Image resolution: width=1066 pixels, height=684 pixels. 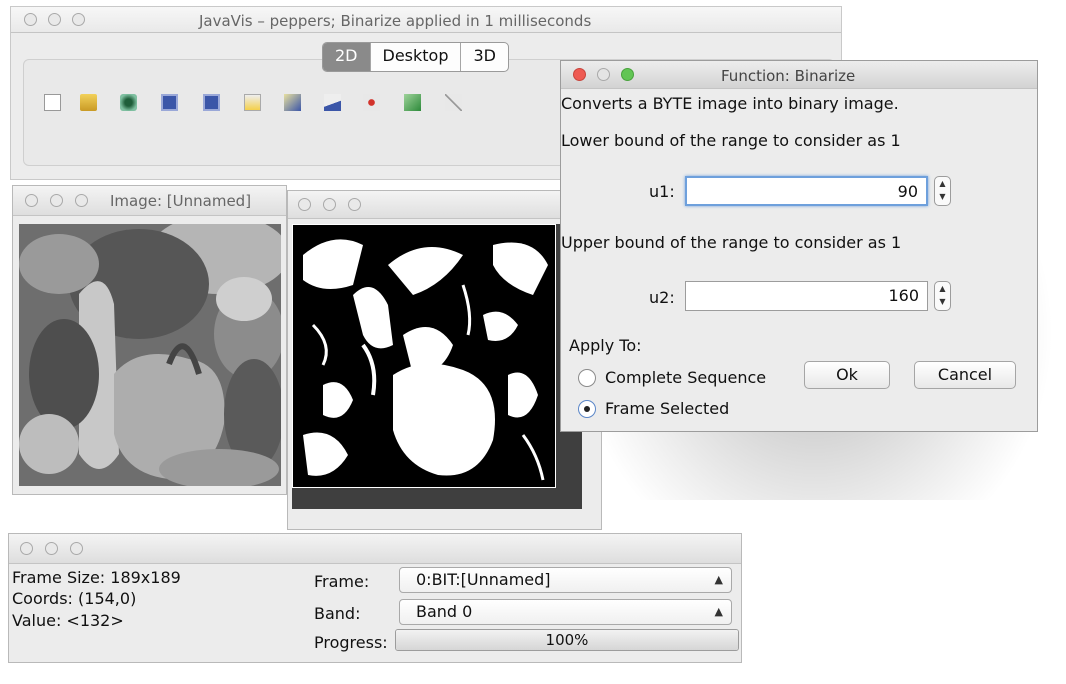 What do you see at coordinates (169, 102) in the screenshot?
I see `save-icon` at bounding box center [169, 102].